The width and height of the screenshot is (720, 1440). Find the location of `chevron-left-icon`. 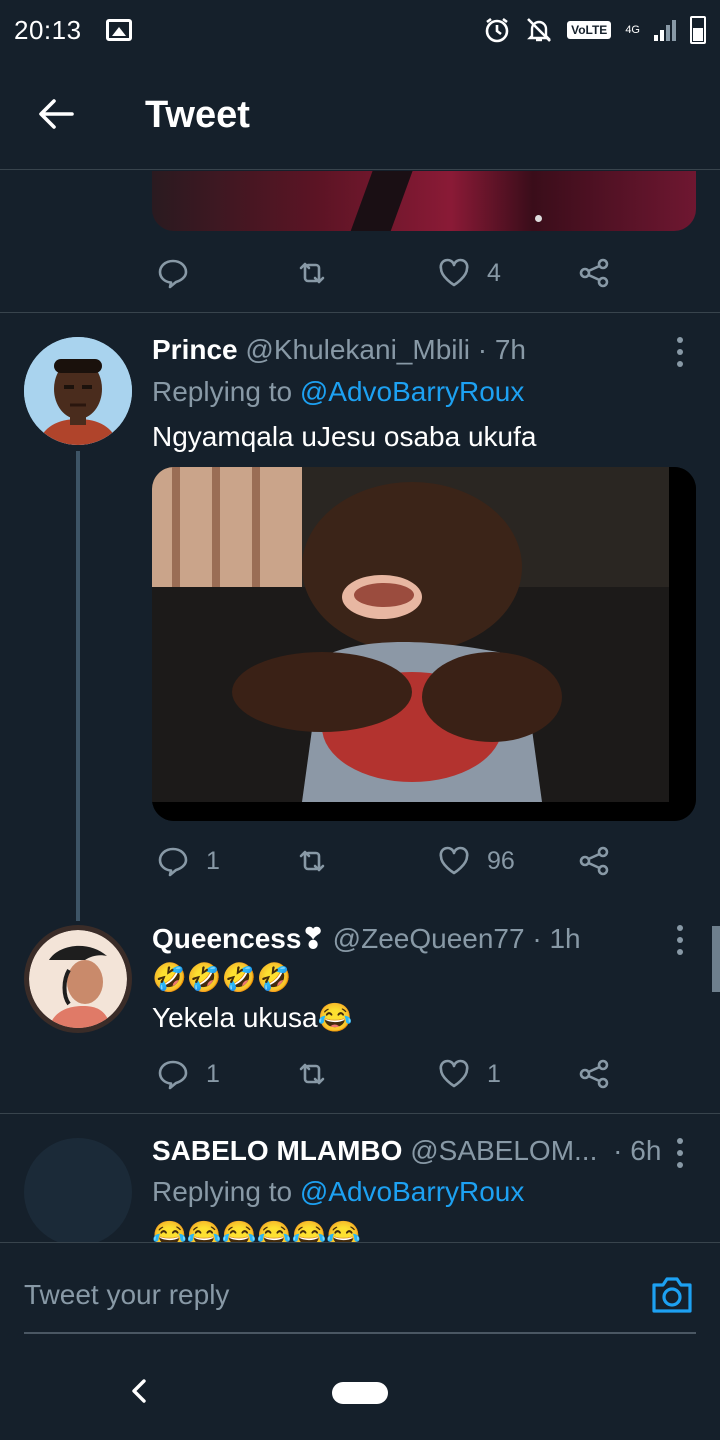

chevron-left-icon is located at coordinates (139, 1391).